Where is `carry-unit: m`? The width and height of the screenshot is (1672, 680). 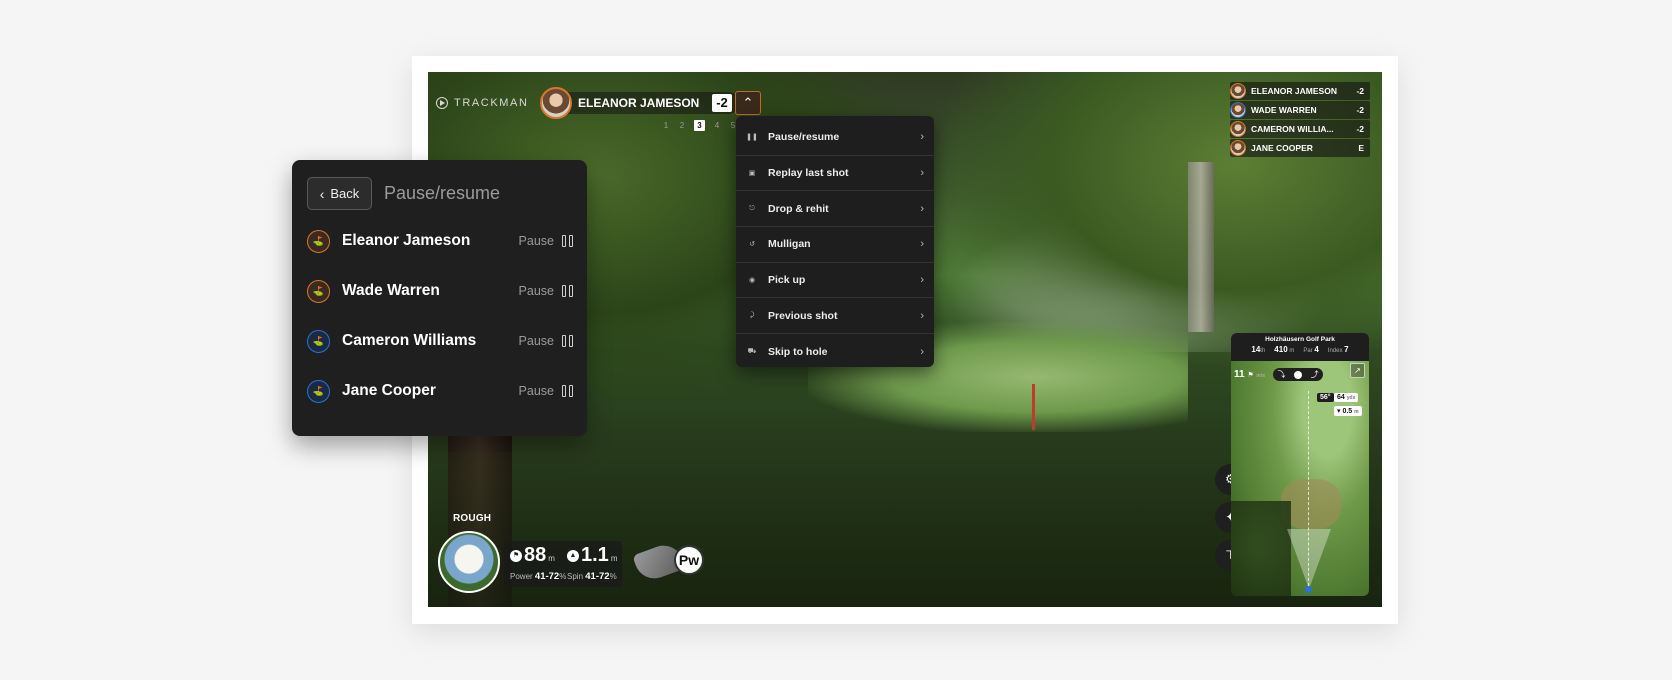 carry-unit: m is located at coordinates (551, 558).